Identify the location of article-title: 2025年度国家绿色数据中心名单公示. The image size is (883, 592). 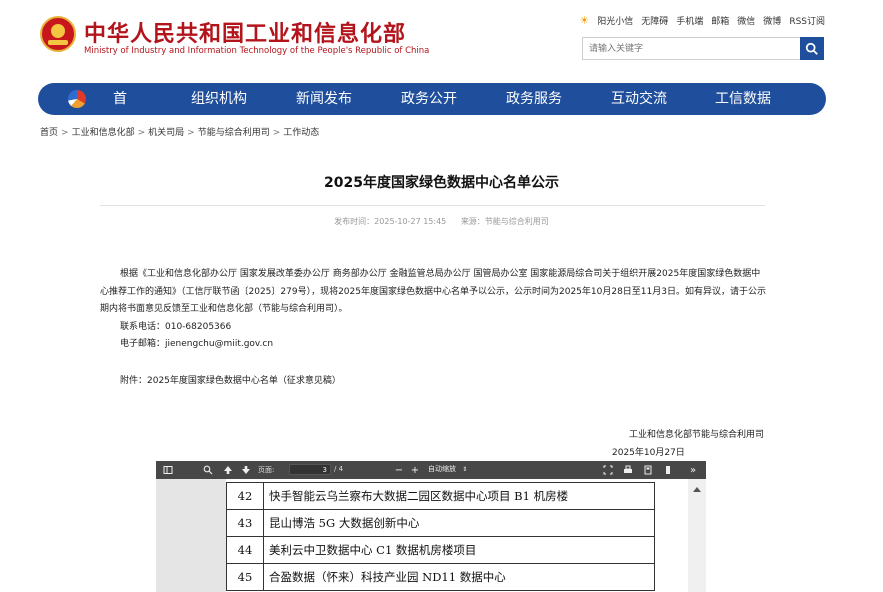
(441, 183).